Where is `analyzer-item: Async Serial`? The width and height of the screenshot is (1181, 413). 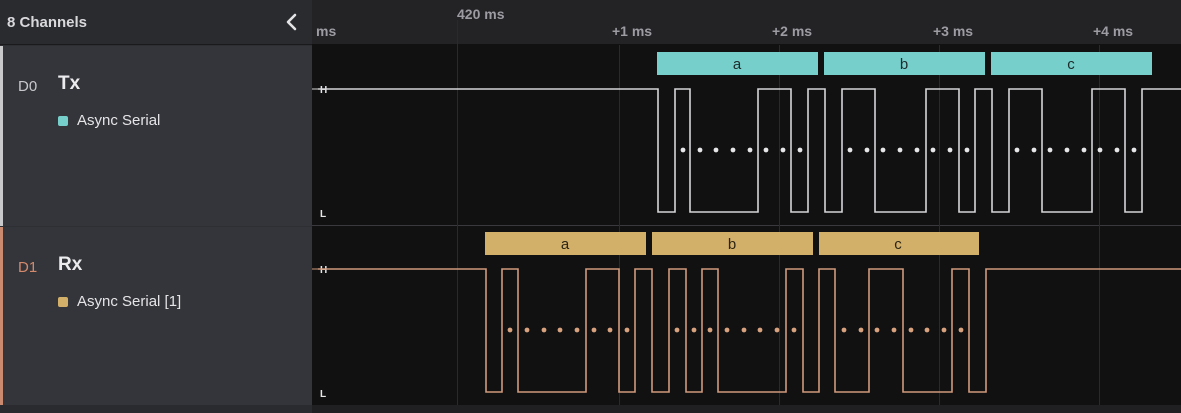
analyzer-item: Async Serial is located at coordinates (109, 120).